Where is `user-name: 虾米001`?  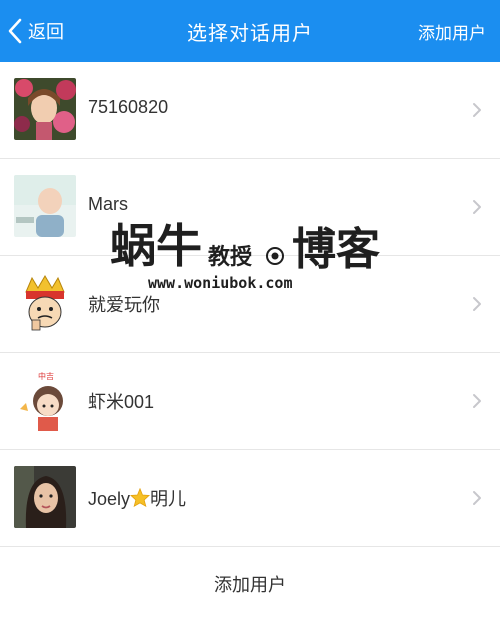
user-name: 虾米001 is located at coordinates (121, 402).